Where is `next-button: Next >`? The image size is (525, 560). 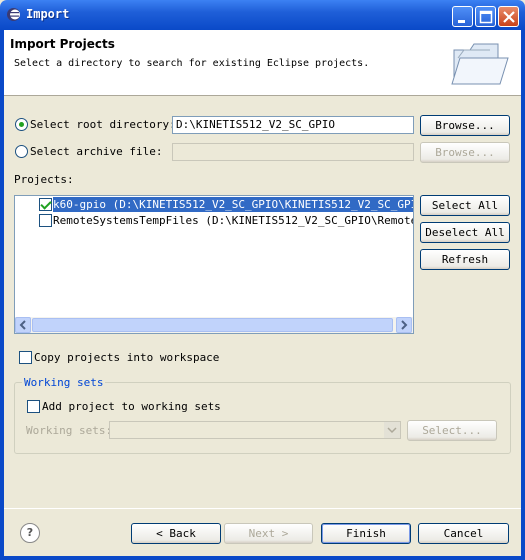 next-button: Next > is located at coordinates (268, 533).